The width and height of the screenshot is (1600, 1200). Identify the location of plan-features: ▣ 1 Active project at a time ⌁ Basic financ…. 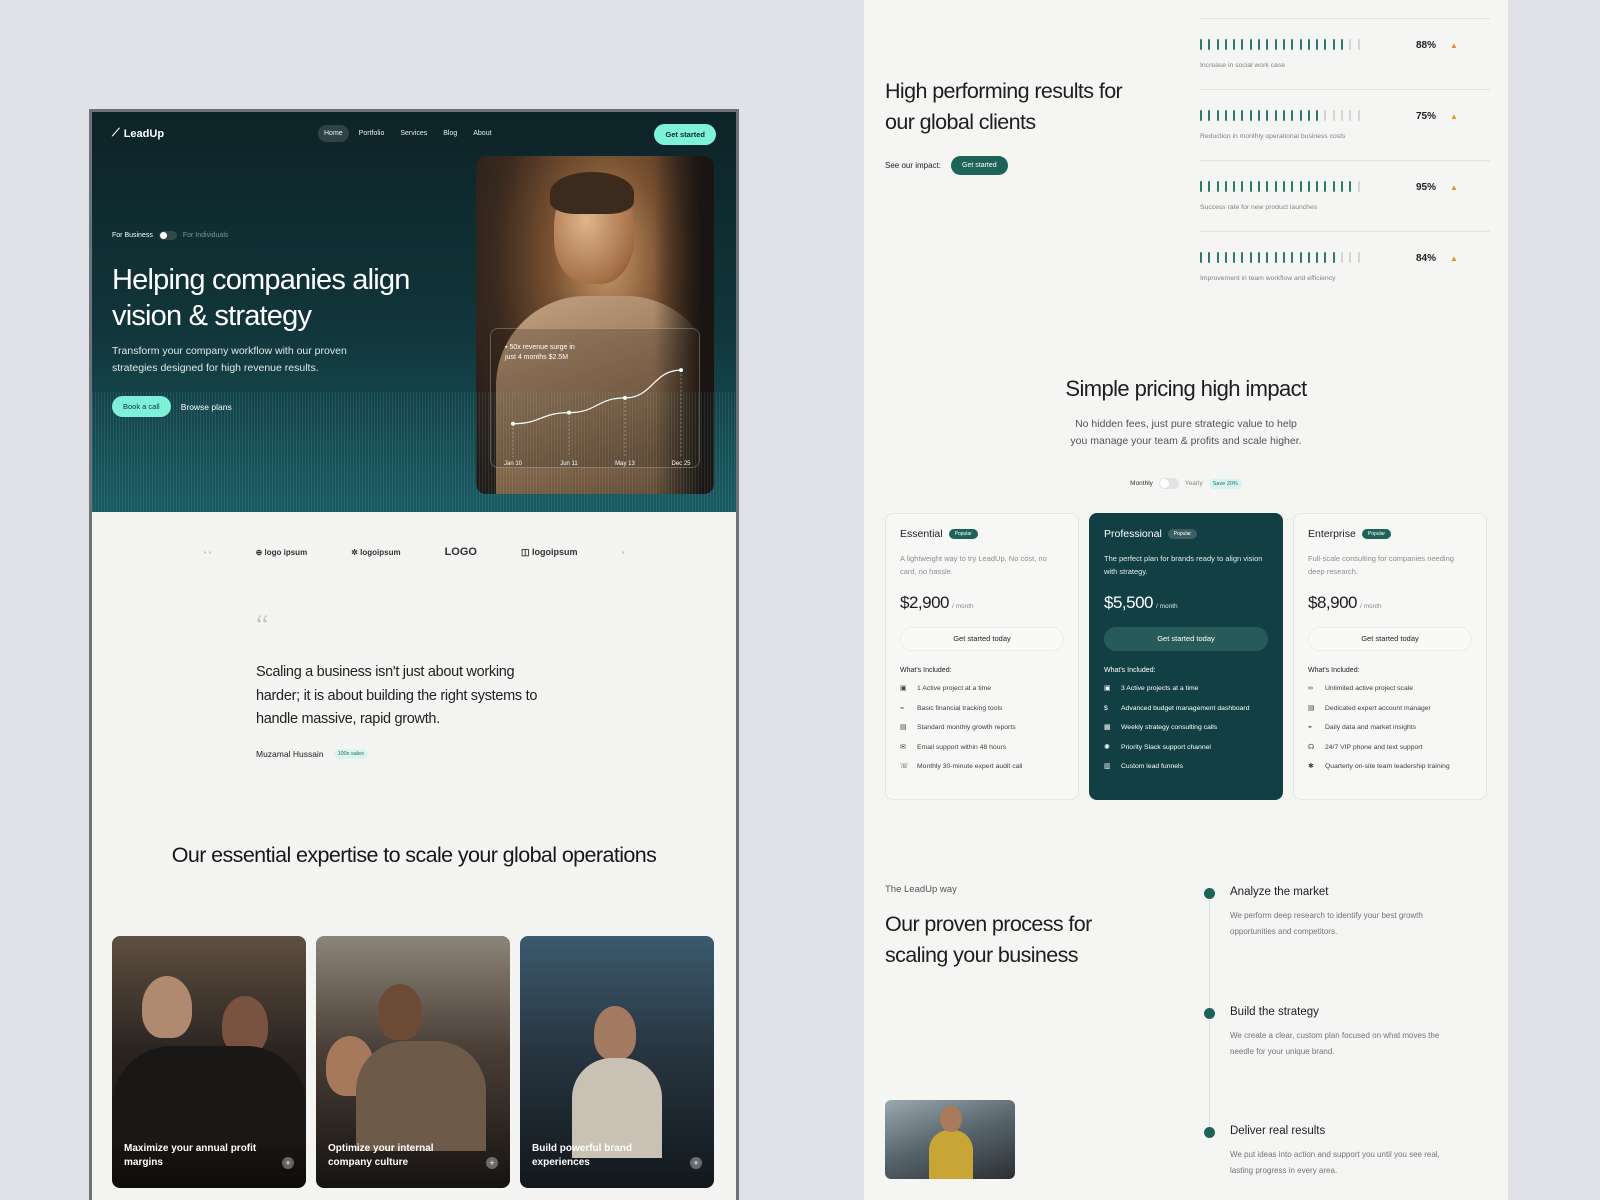
(982, 727).